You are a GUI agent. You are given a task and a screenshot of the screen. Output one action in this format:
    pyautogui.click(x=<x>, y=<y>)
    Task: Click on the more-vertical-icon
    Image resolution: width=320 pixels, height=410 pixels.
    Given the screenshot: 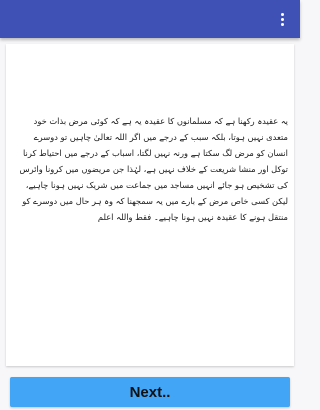 What is the action you would take?
    pyautogui.click(x=282, y=14)
    